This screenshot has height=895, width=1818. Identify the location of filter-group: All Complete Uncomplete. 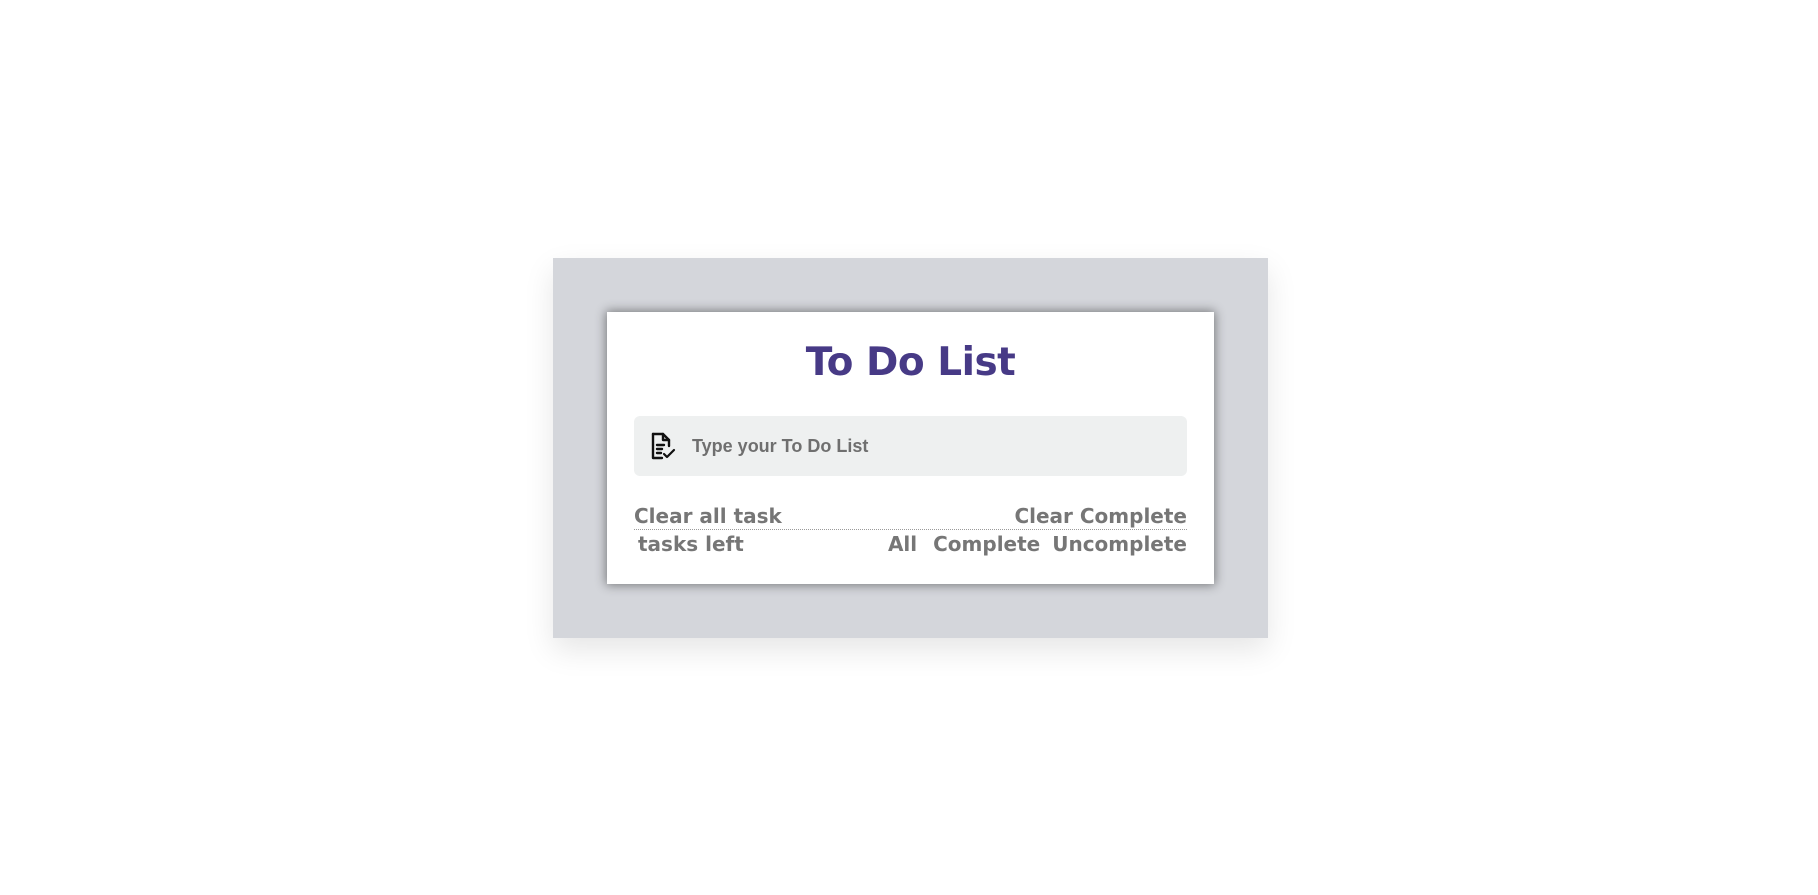
(1033, 544).